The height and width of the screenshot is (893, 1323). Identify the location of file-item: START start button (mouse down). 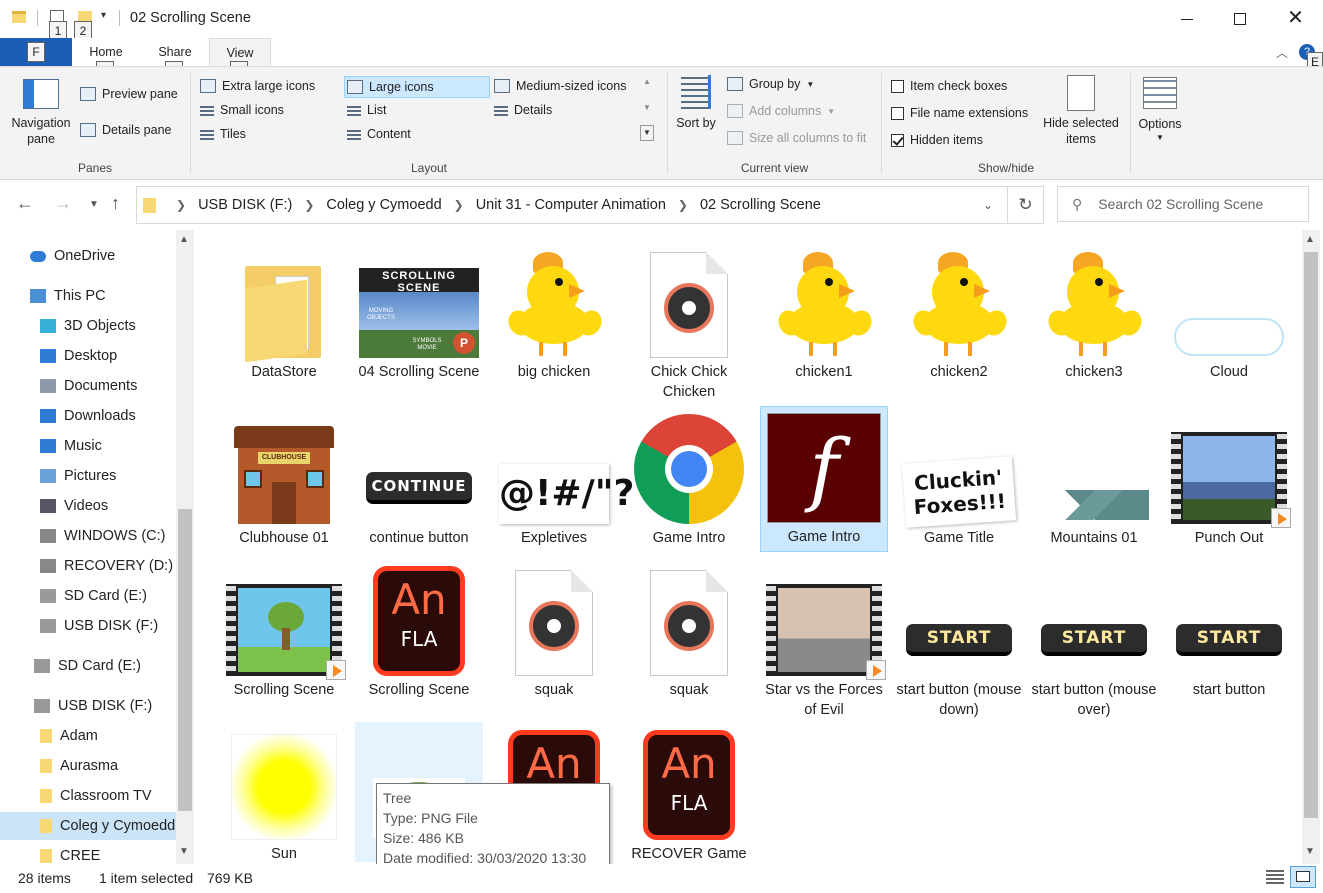
(959, 640).